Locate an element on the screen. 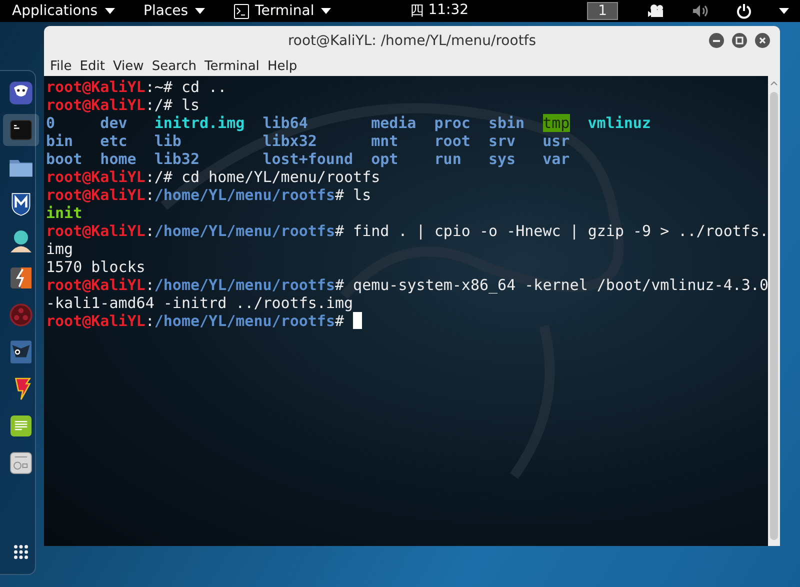 This screenshot has height=587, width=800. terminal-text: # ls is located at coordinates (353, 195).